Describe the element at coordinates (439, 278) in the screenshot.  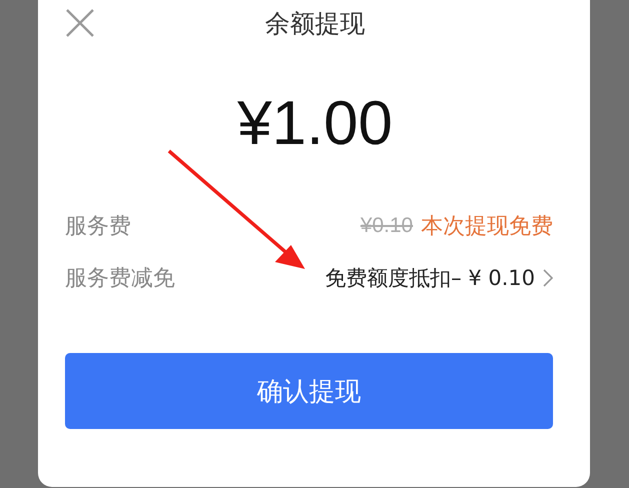
I see `waiver-link: 免费额度抵扣– ¥ 0.10` at that location.